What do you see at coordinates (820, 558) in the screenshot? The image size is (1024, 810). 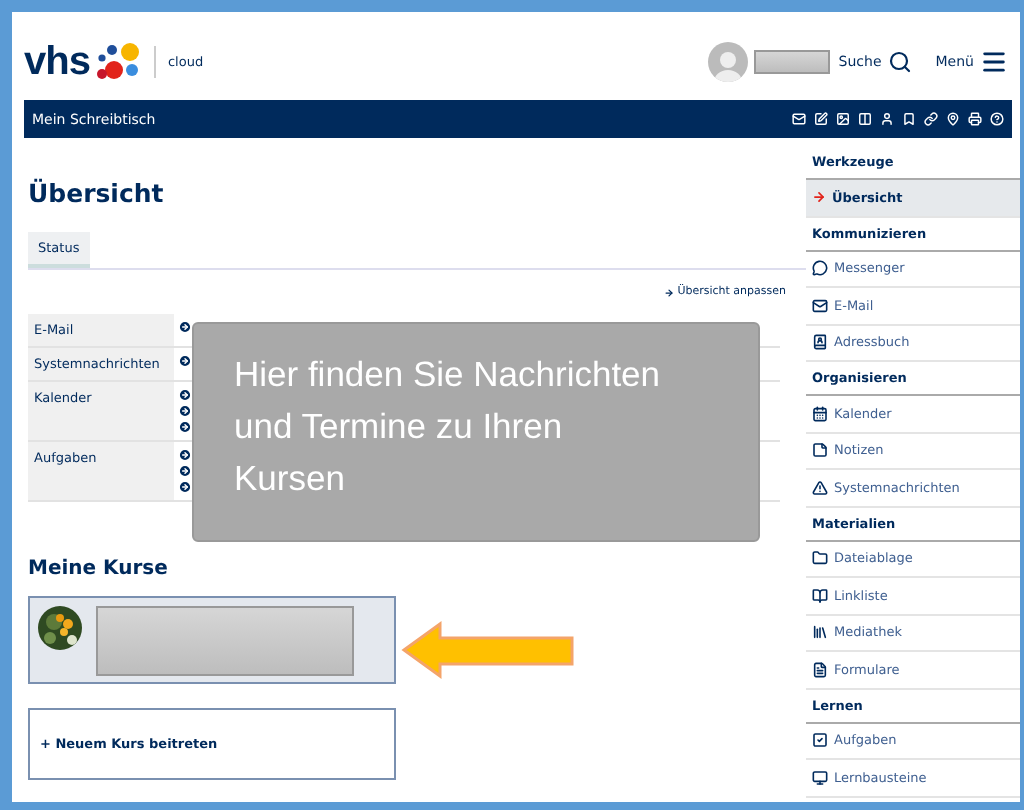 I see `folder-icon` at bounding box center [820, 558].